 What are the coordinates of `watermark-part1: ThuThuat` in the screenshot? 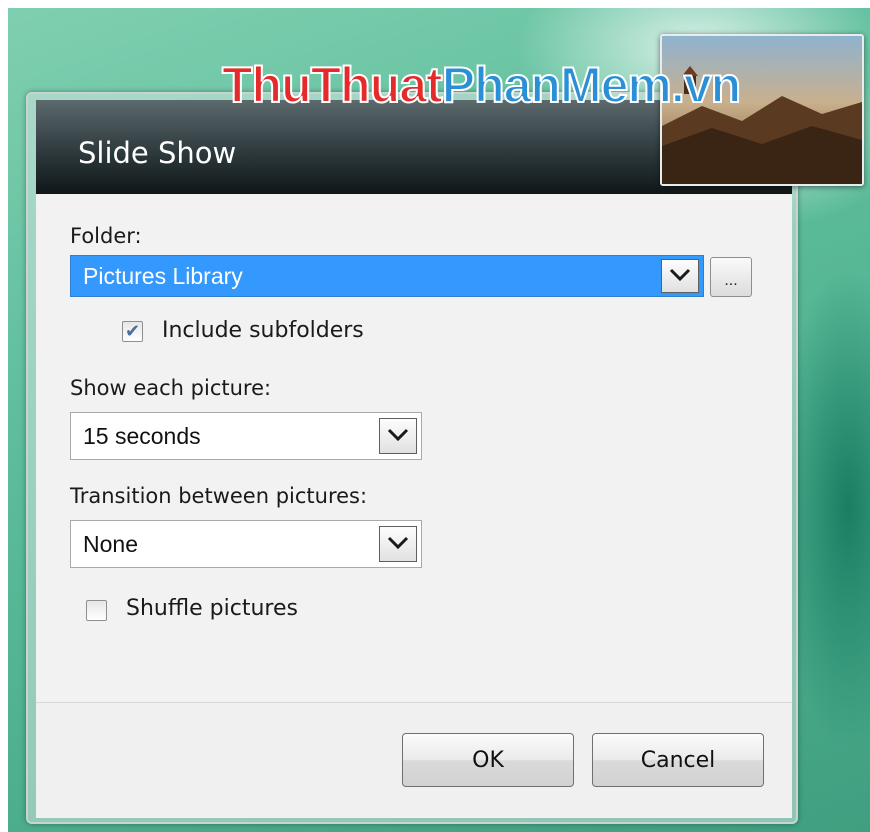 It's located at (332, 85).